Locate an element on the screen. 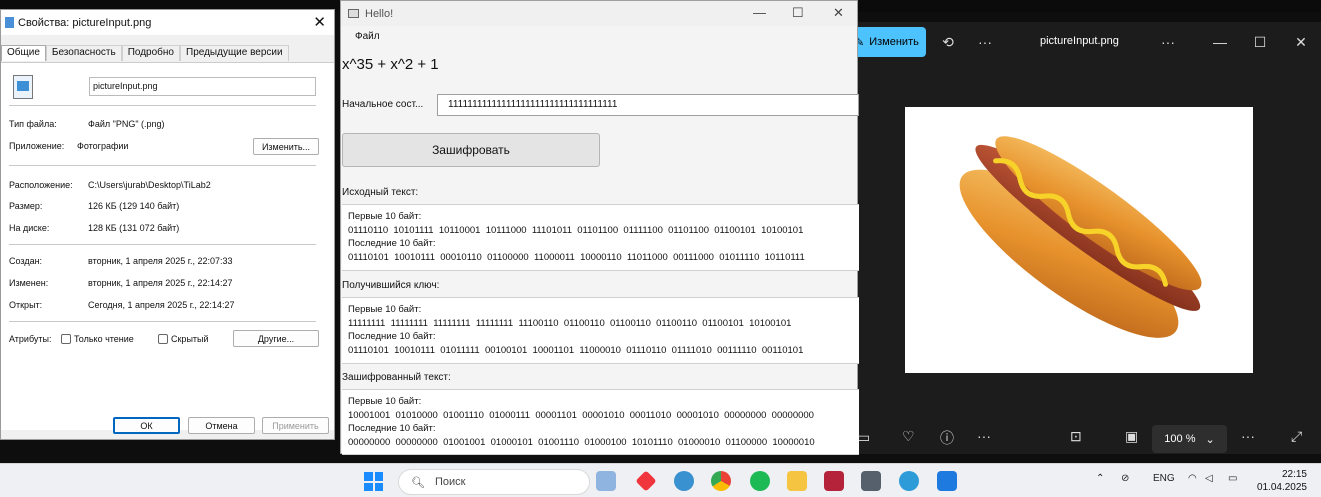 This screenshot has width=1321, height=497. info-icon: ⓘ is located at coordinates (947, 438).